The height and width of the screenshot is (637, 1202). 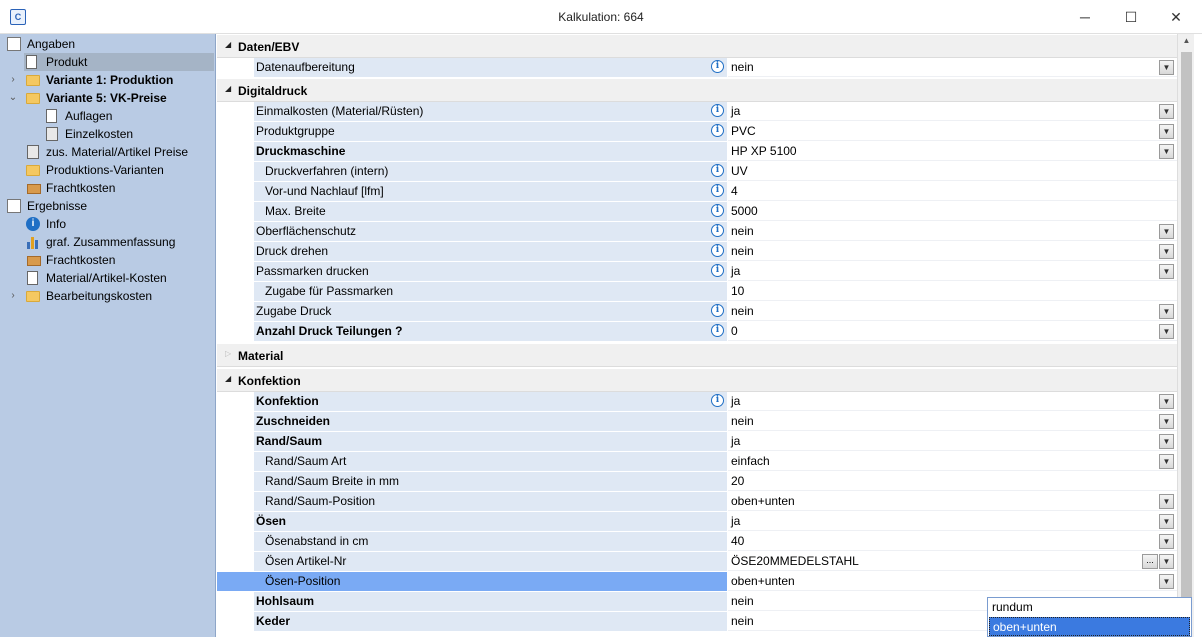 What do you see at coordinates (697, 522) in the screenshot?
I see `property-row-oesen: Ösen ja ▼` at bounding box center [697, 522].